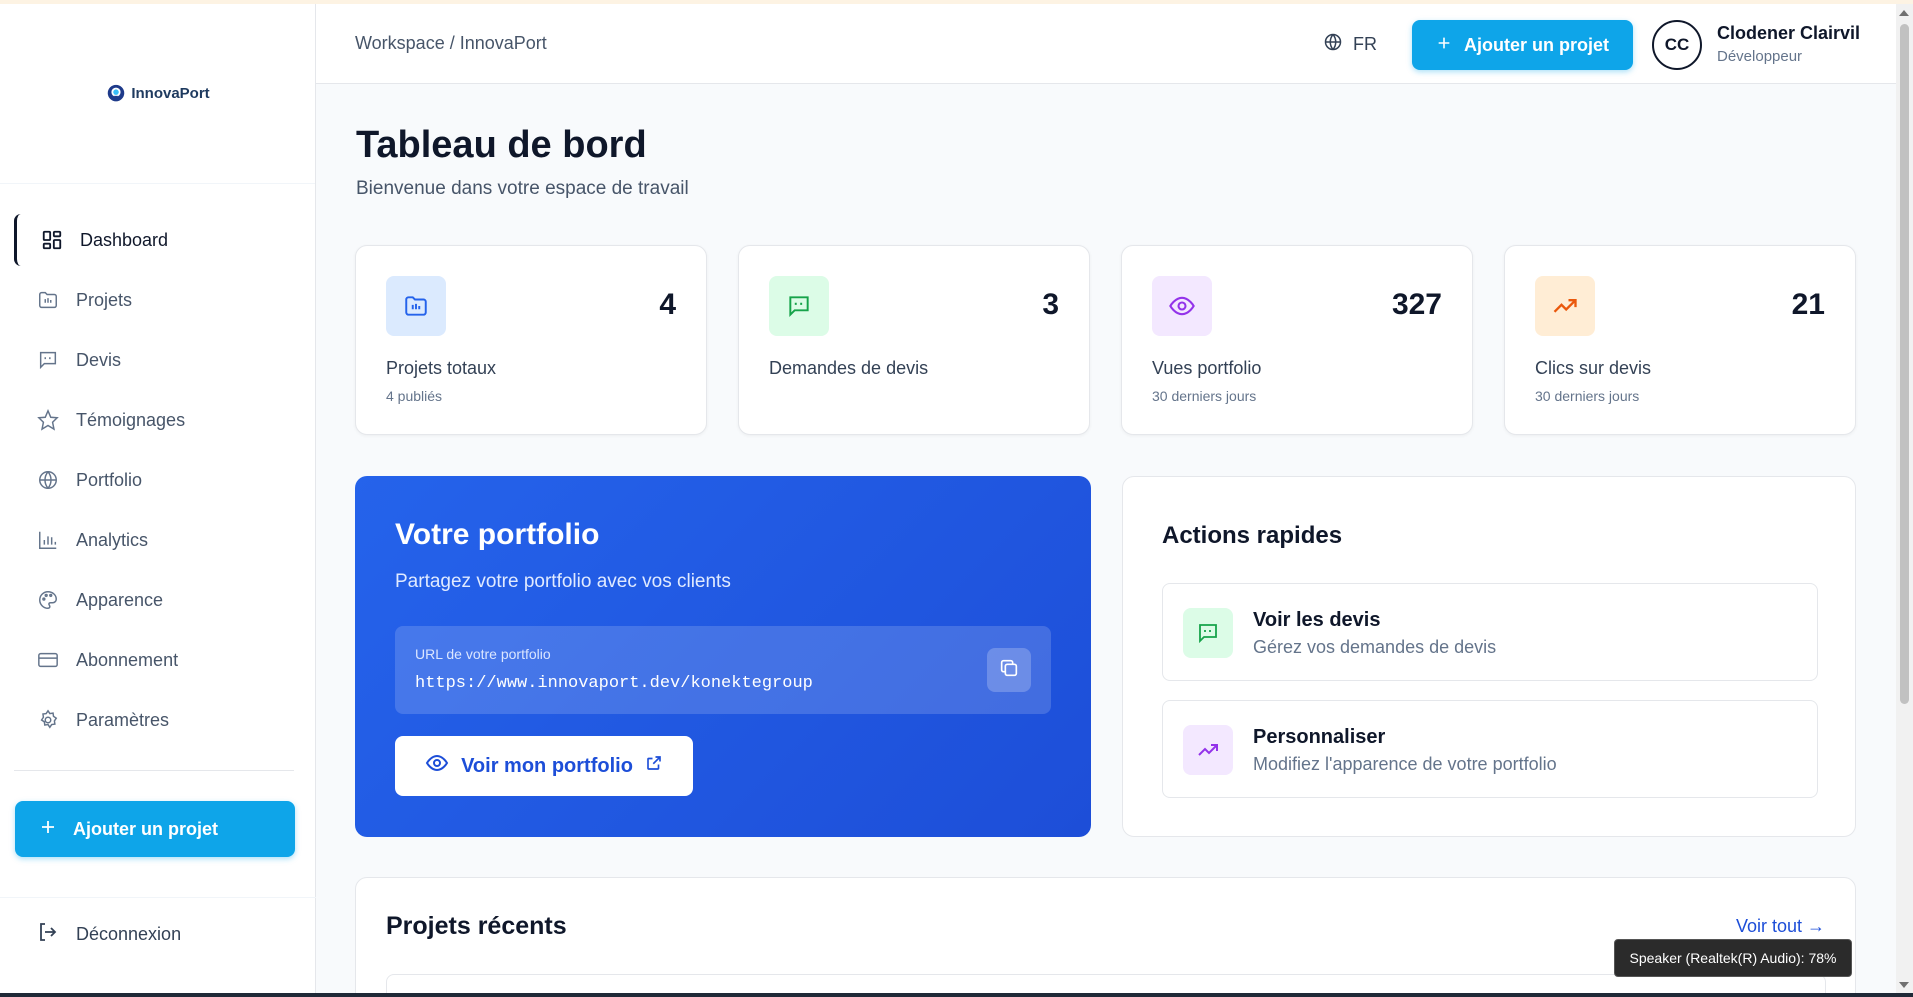 This screenshot has width=1913, height=997. What do you see at coordinates (99, 359) in the screenshot?
I see `sidebar-item-label: Devis` at bounding box center [99, 359].